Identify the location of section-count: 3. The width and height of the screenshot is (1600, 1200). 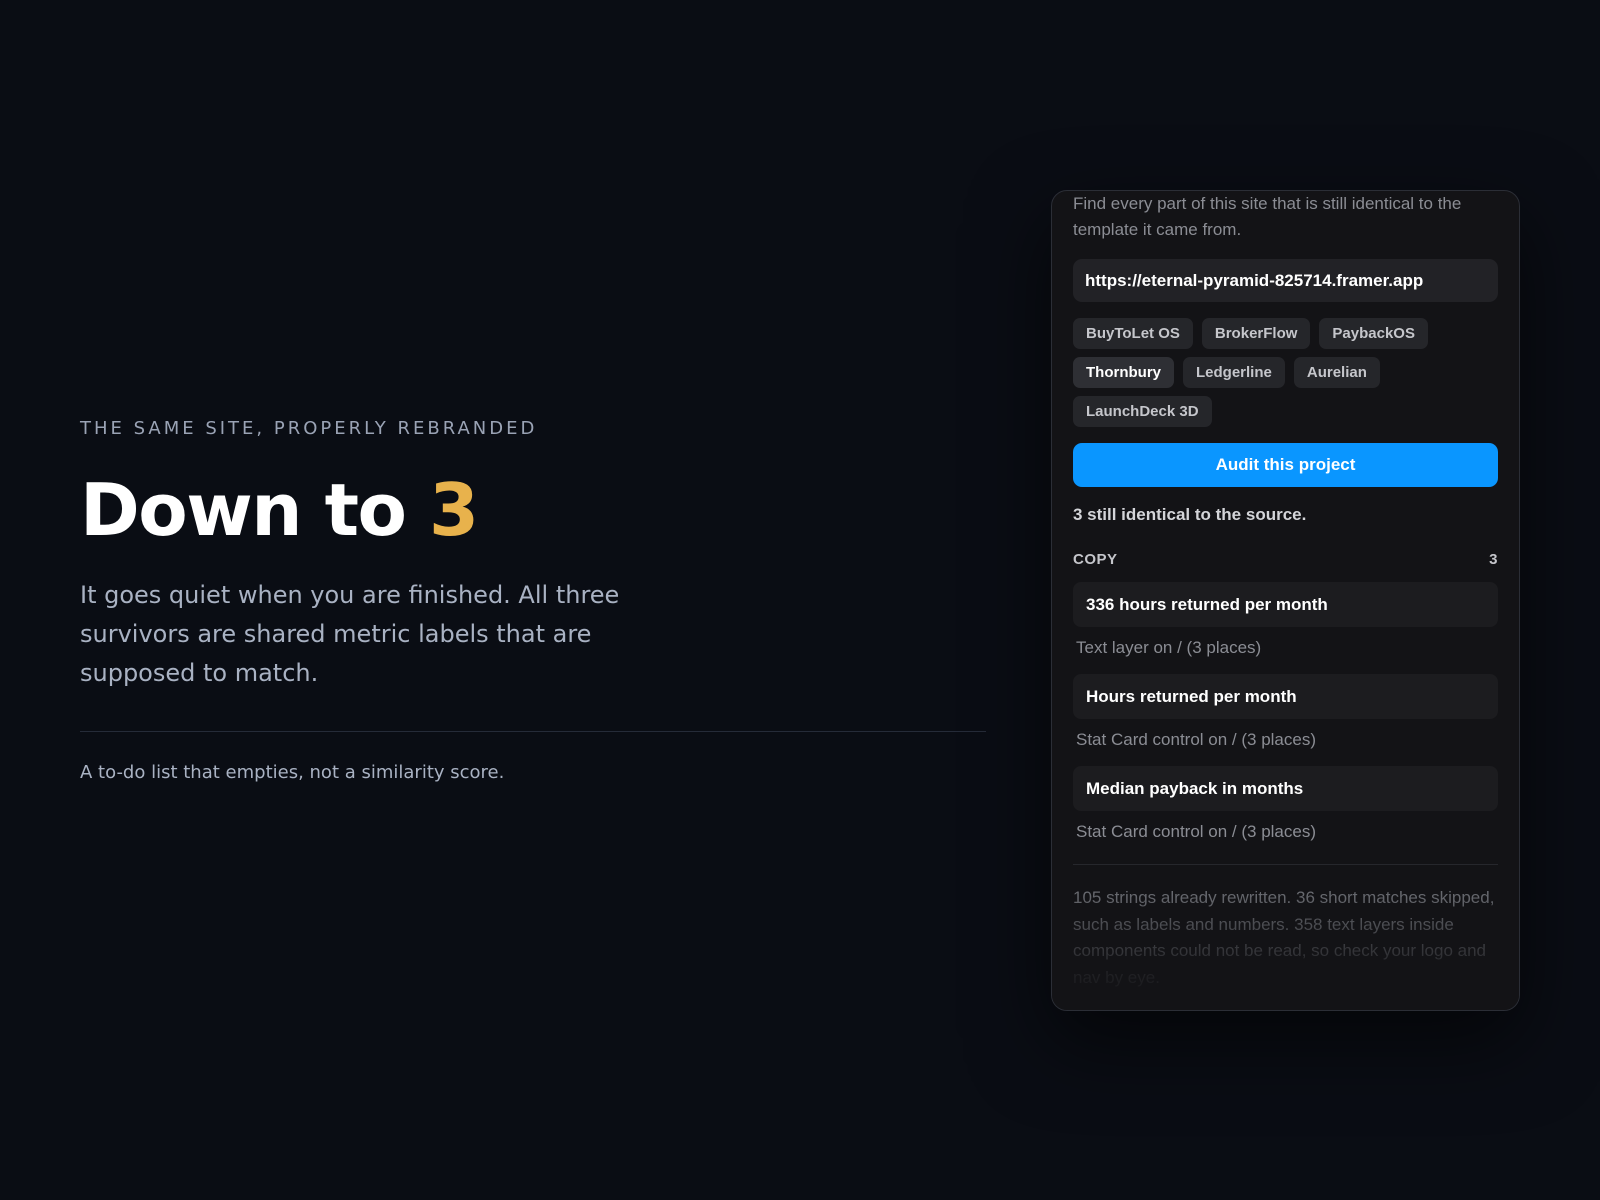
(1493, 559).